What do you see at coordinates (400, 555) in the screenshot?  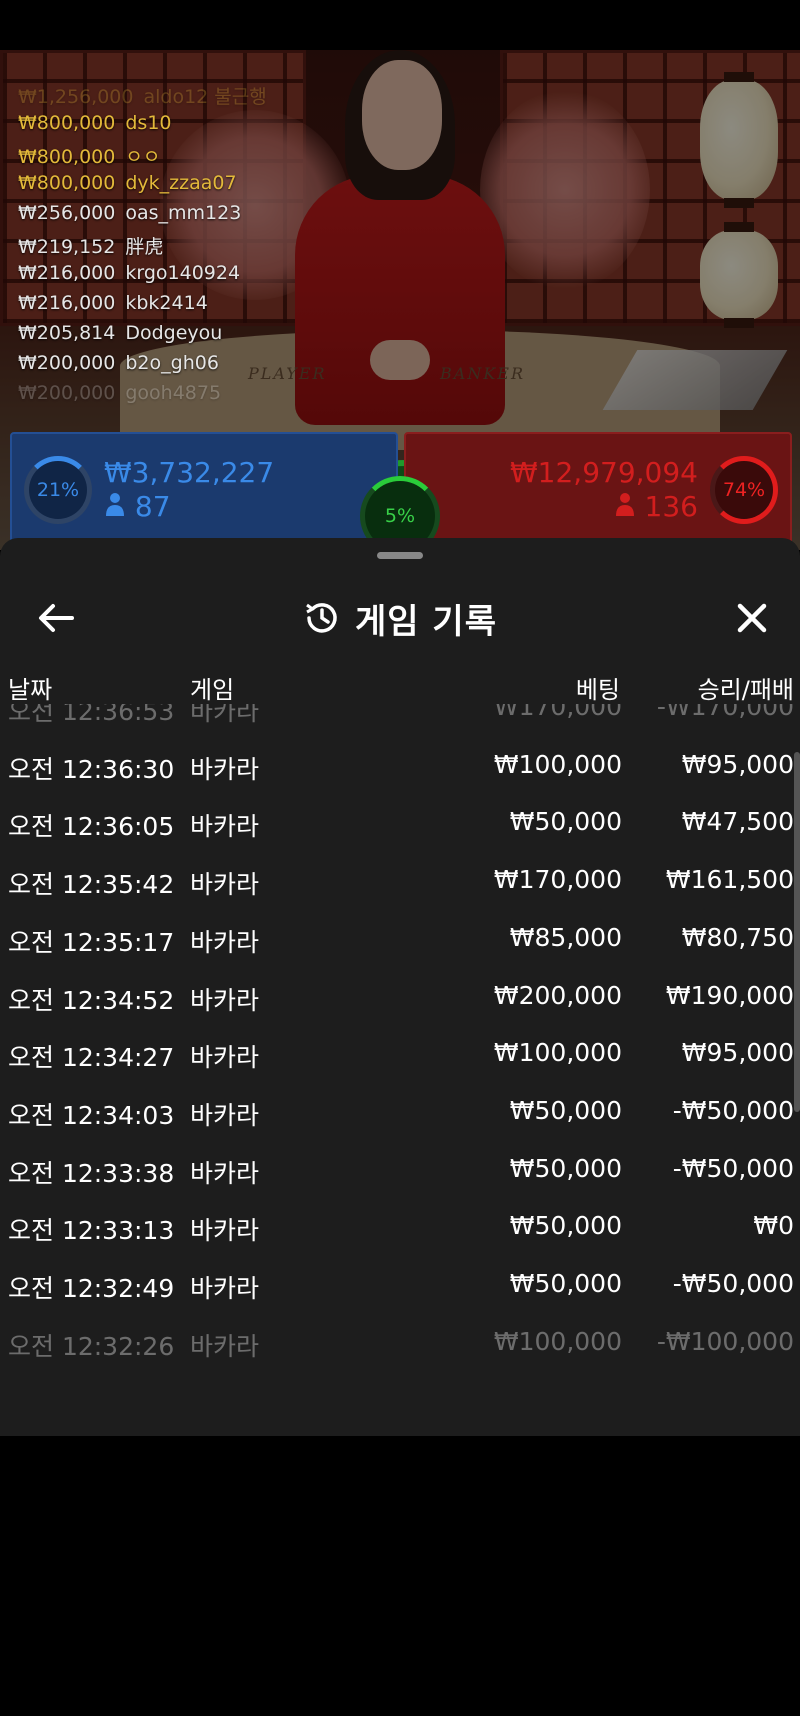 I see `sheet-drag-handle` at bounding box center [400, 555].